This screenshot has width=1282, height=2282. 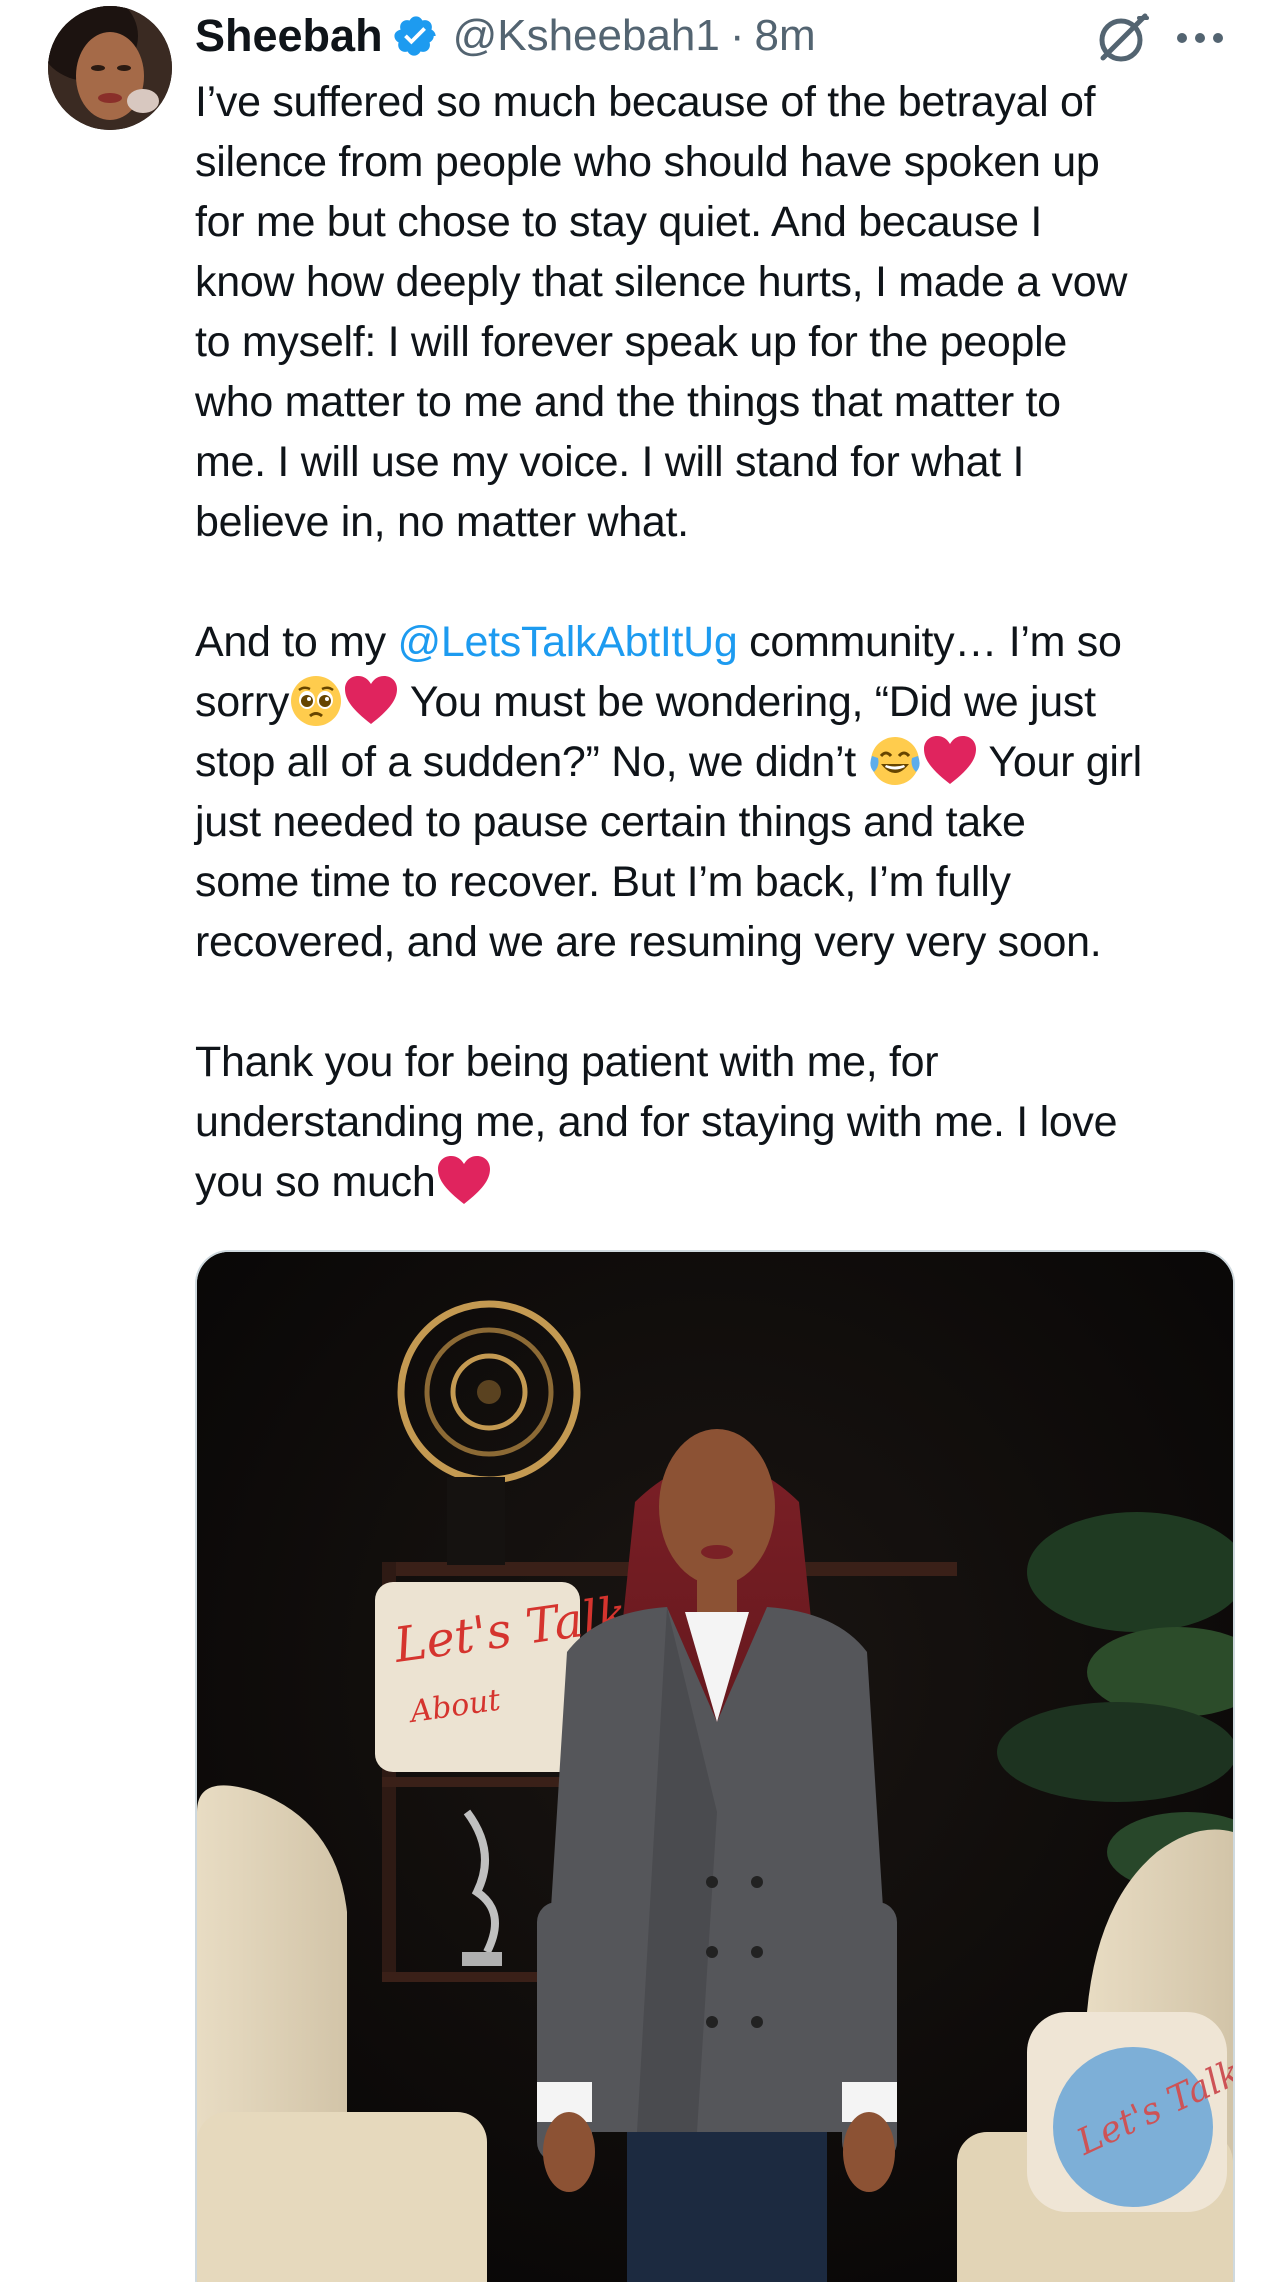 What do you see at coordinates (895, 761) in the screenshot?
I see `face-with-tears-of-joy-emoji` at bounding box center [895, 761].